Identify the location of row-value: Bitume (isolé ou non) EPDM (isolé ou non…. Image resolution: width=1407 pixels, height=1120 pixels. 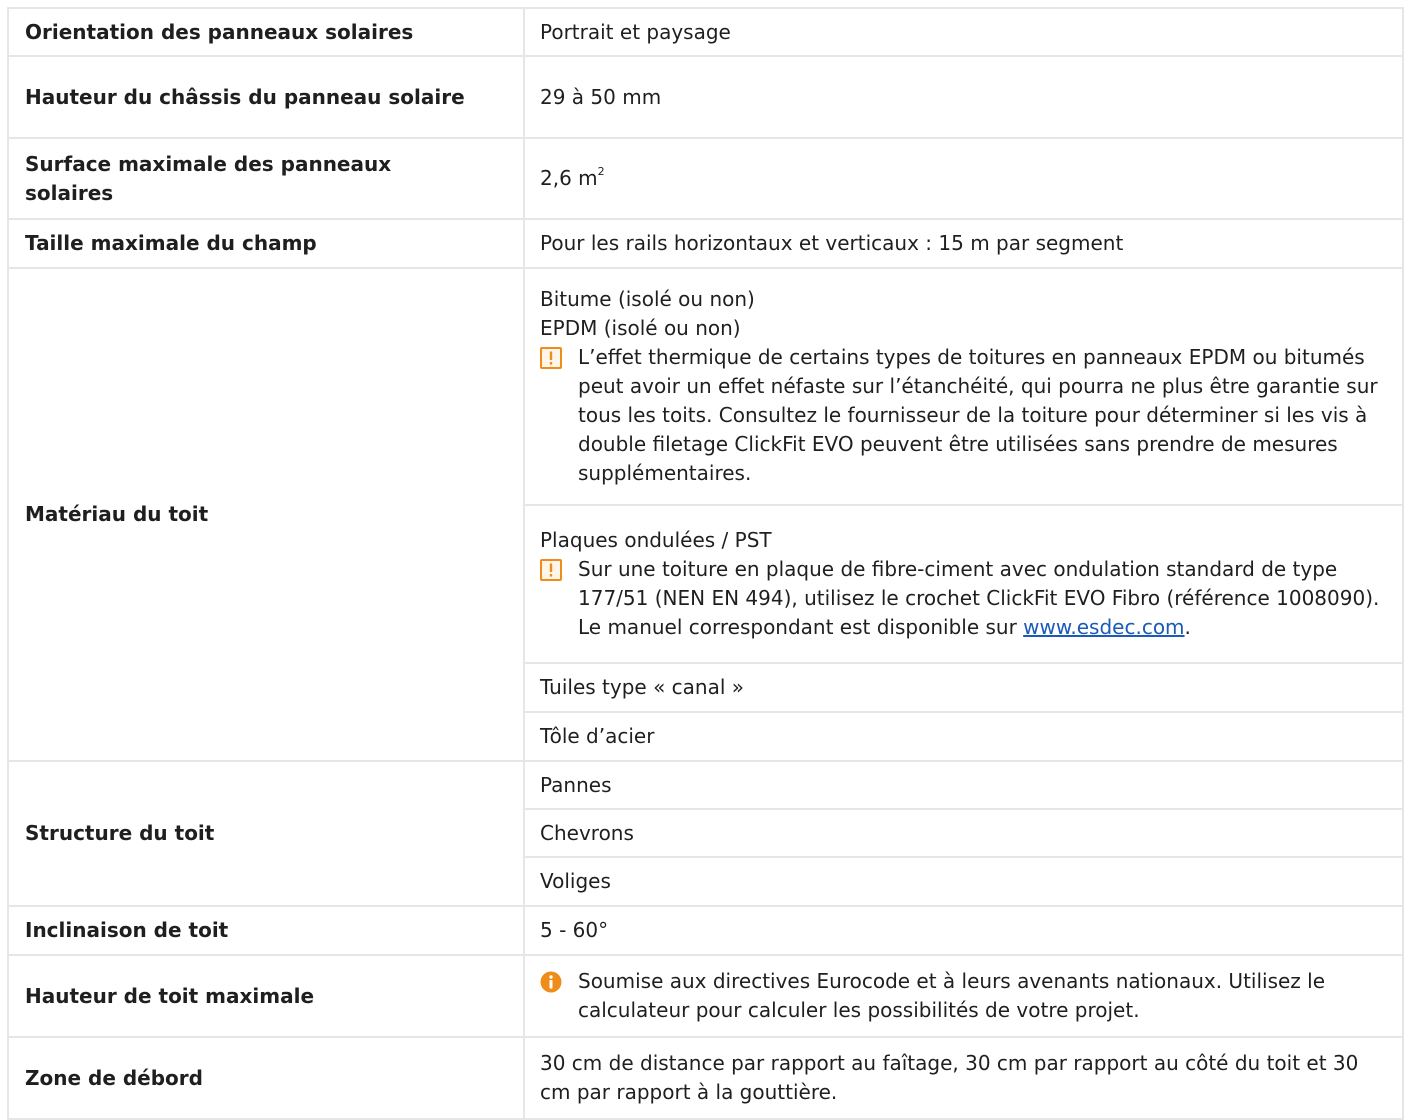
(963, 386).